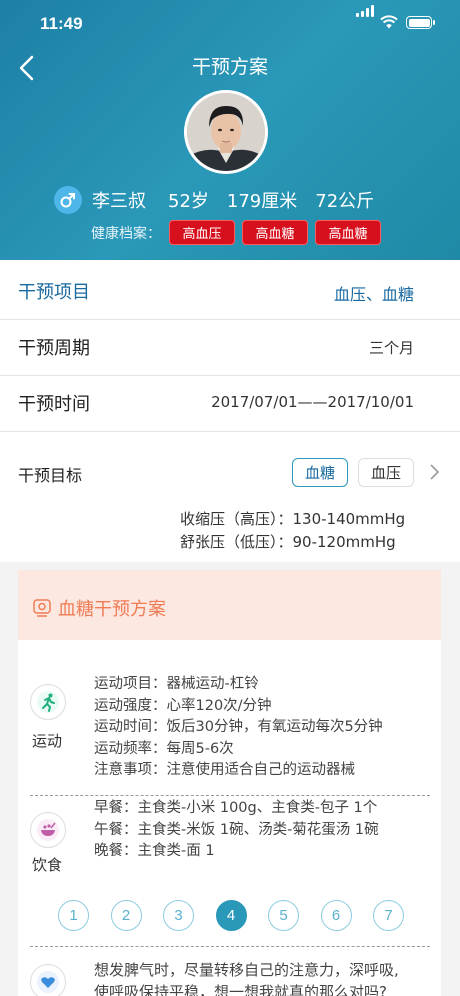  I want to click on page-3: 3, so click(178, 915).